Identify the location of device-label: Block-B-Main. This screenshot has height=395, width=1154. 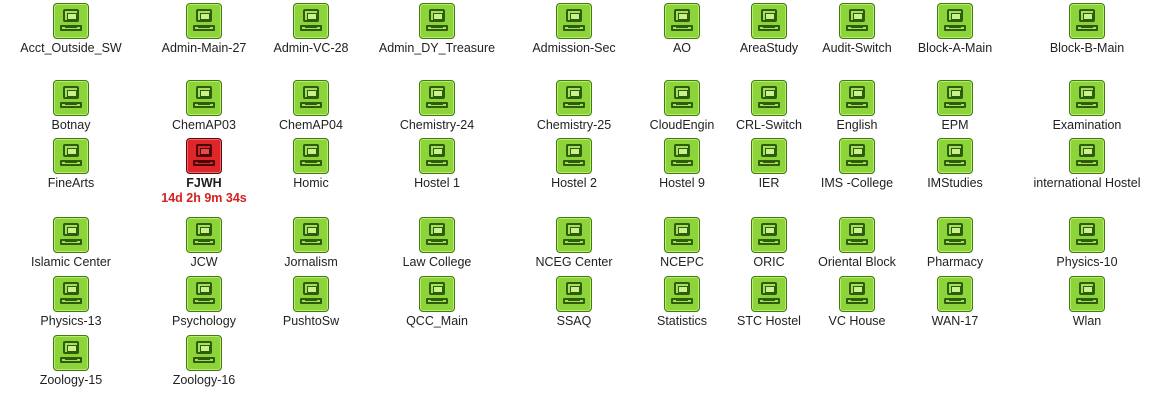
(1070, 48).